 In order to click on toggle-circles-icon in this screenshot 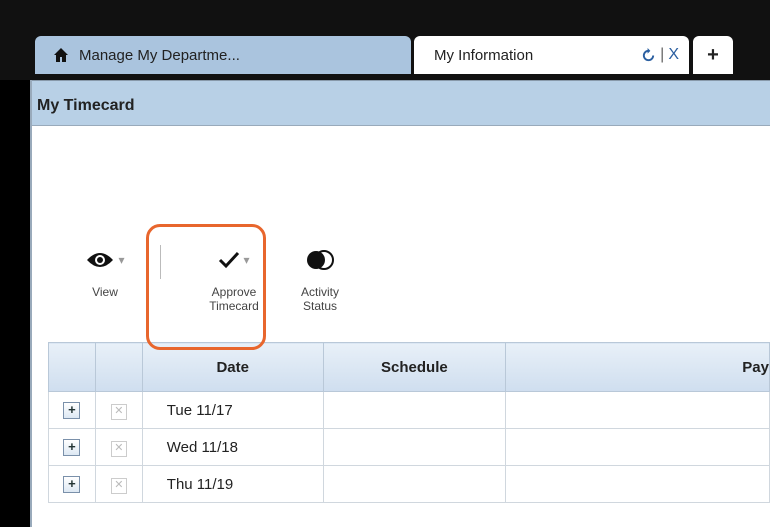, I will do `click(320, 260)`.